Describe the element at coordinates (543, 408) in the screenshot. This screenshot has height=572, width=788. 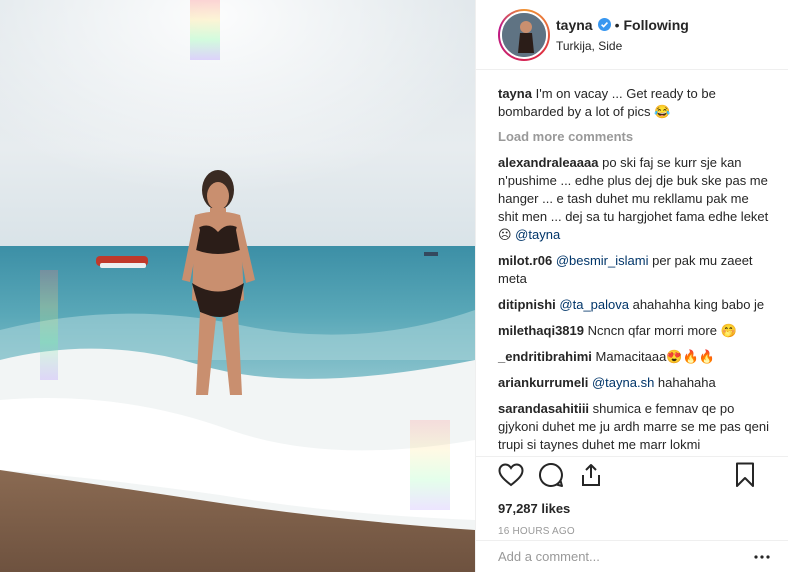
I see `comment-author: sarandasahitiii` at that location.